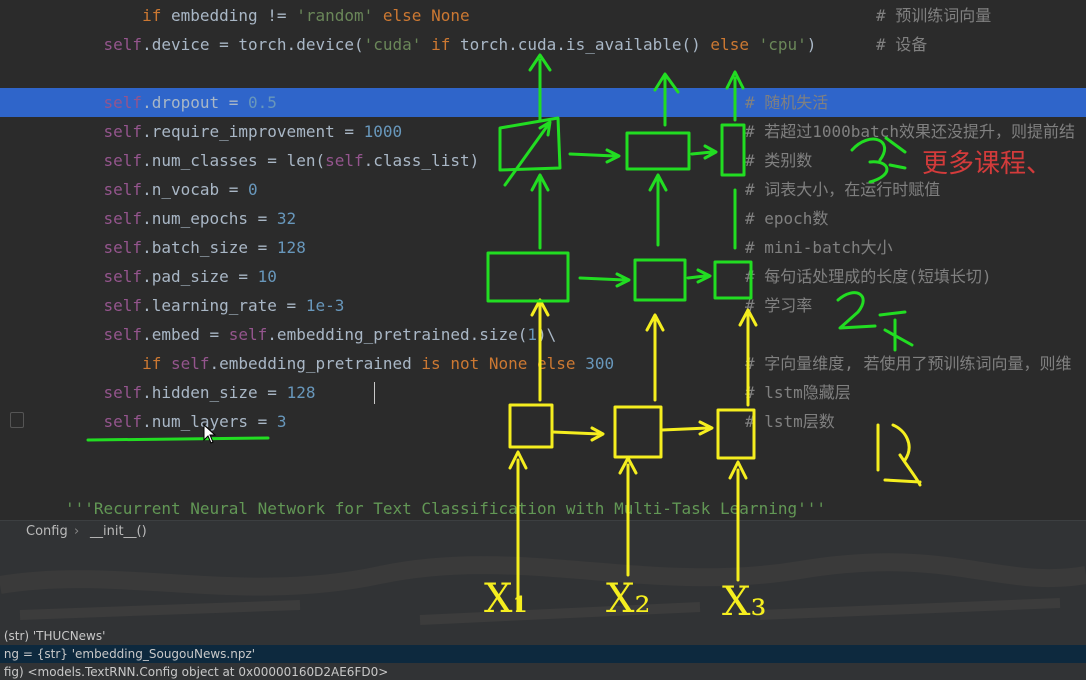 Image resolution: width=1086 pixels, height=680 pixels. What do you see at coordinates (219, 15) in the screenshot?
I see `code-token: embedding` at bounding box center [219, 15].